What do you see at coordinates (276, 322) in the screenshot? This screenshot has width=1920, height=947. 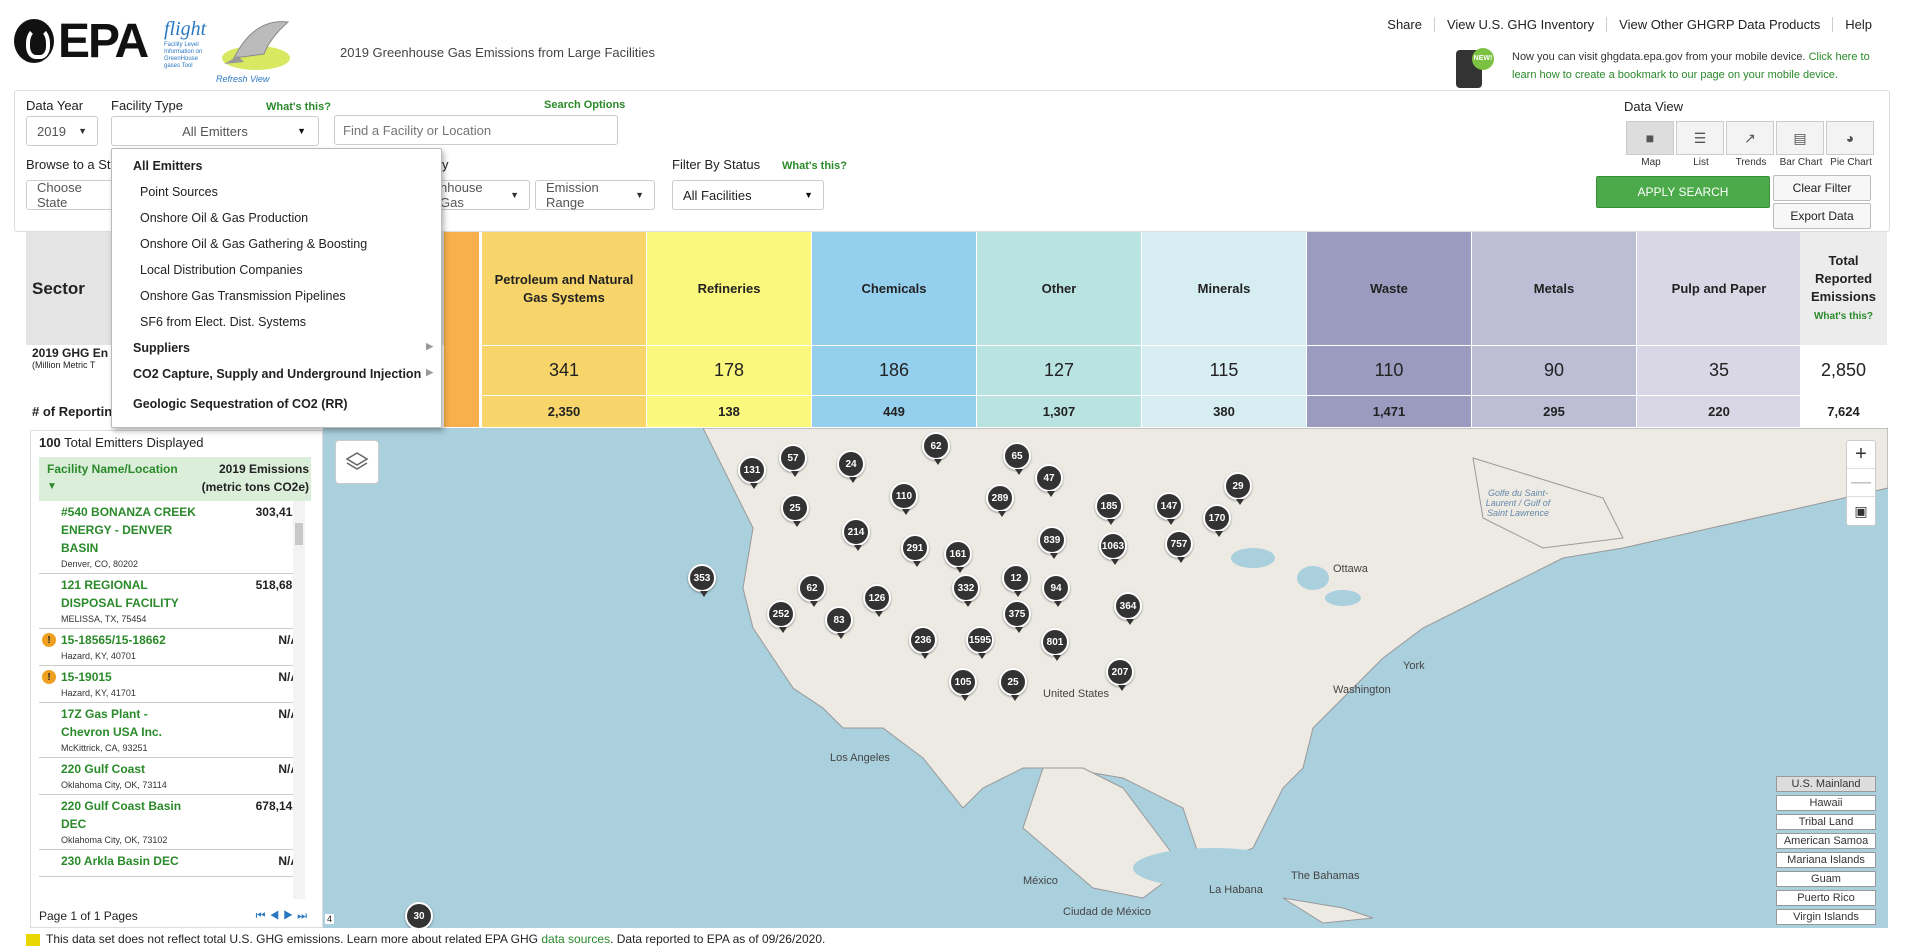 I see `option-sf6: SF6 from Elect. Dist. Systems` at bounding box center [276, 322].